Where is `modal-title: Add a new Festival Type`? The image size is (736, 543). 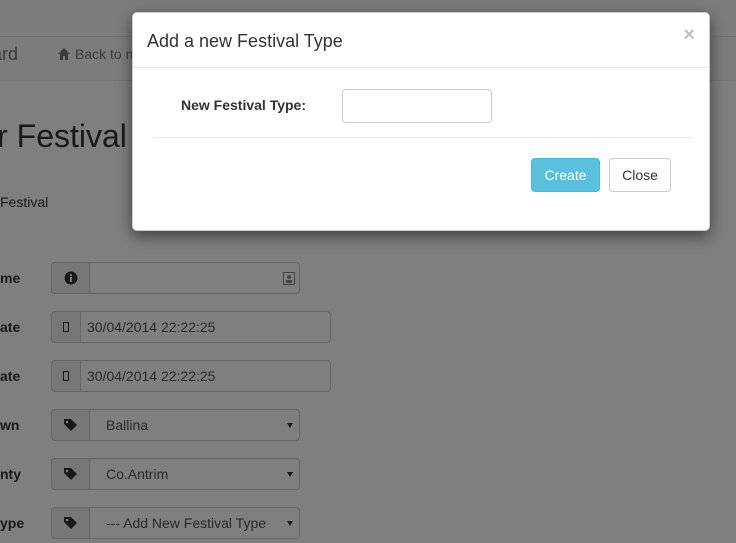
modal-title: Add a new Festival Type is located at coordinates (245, 41).